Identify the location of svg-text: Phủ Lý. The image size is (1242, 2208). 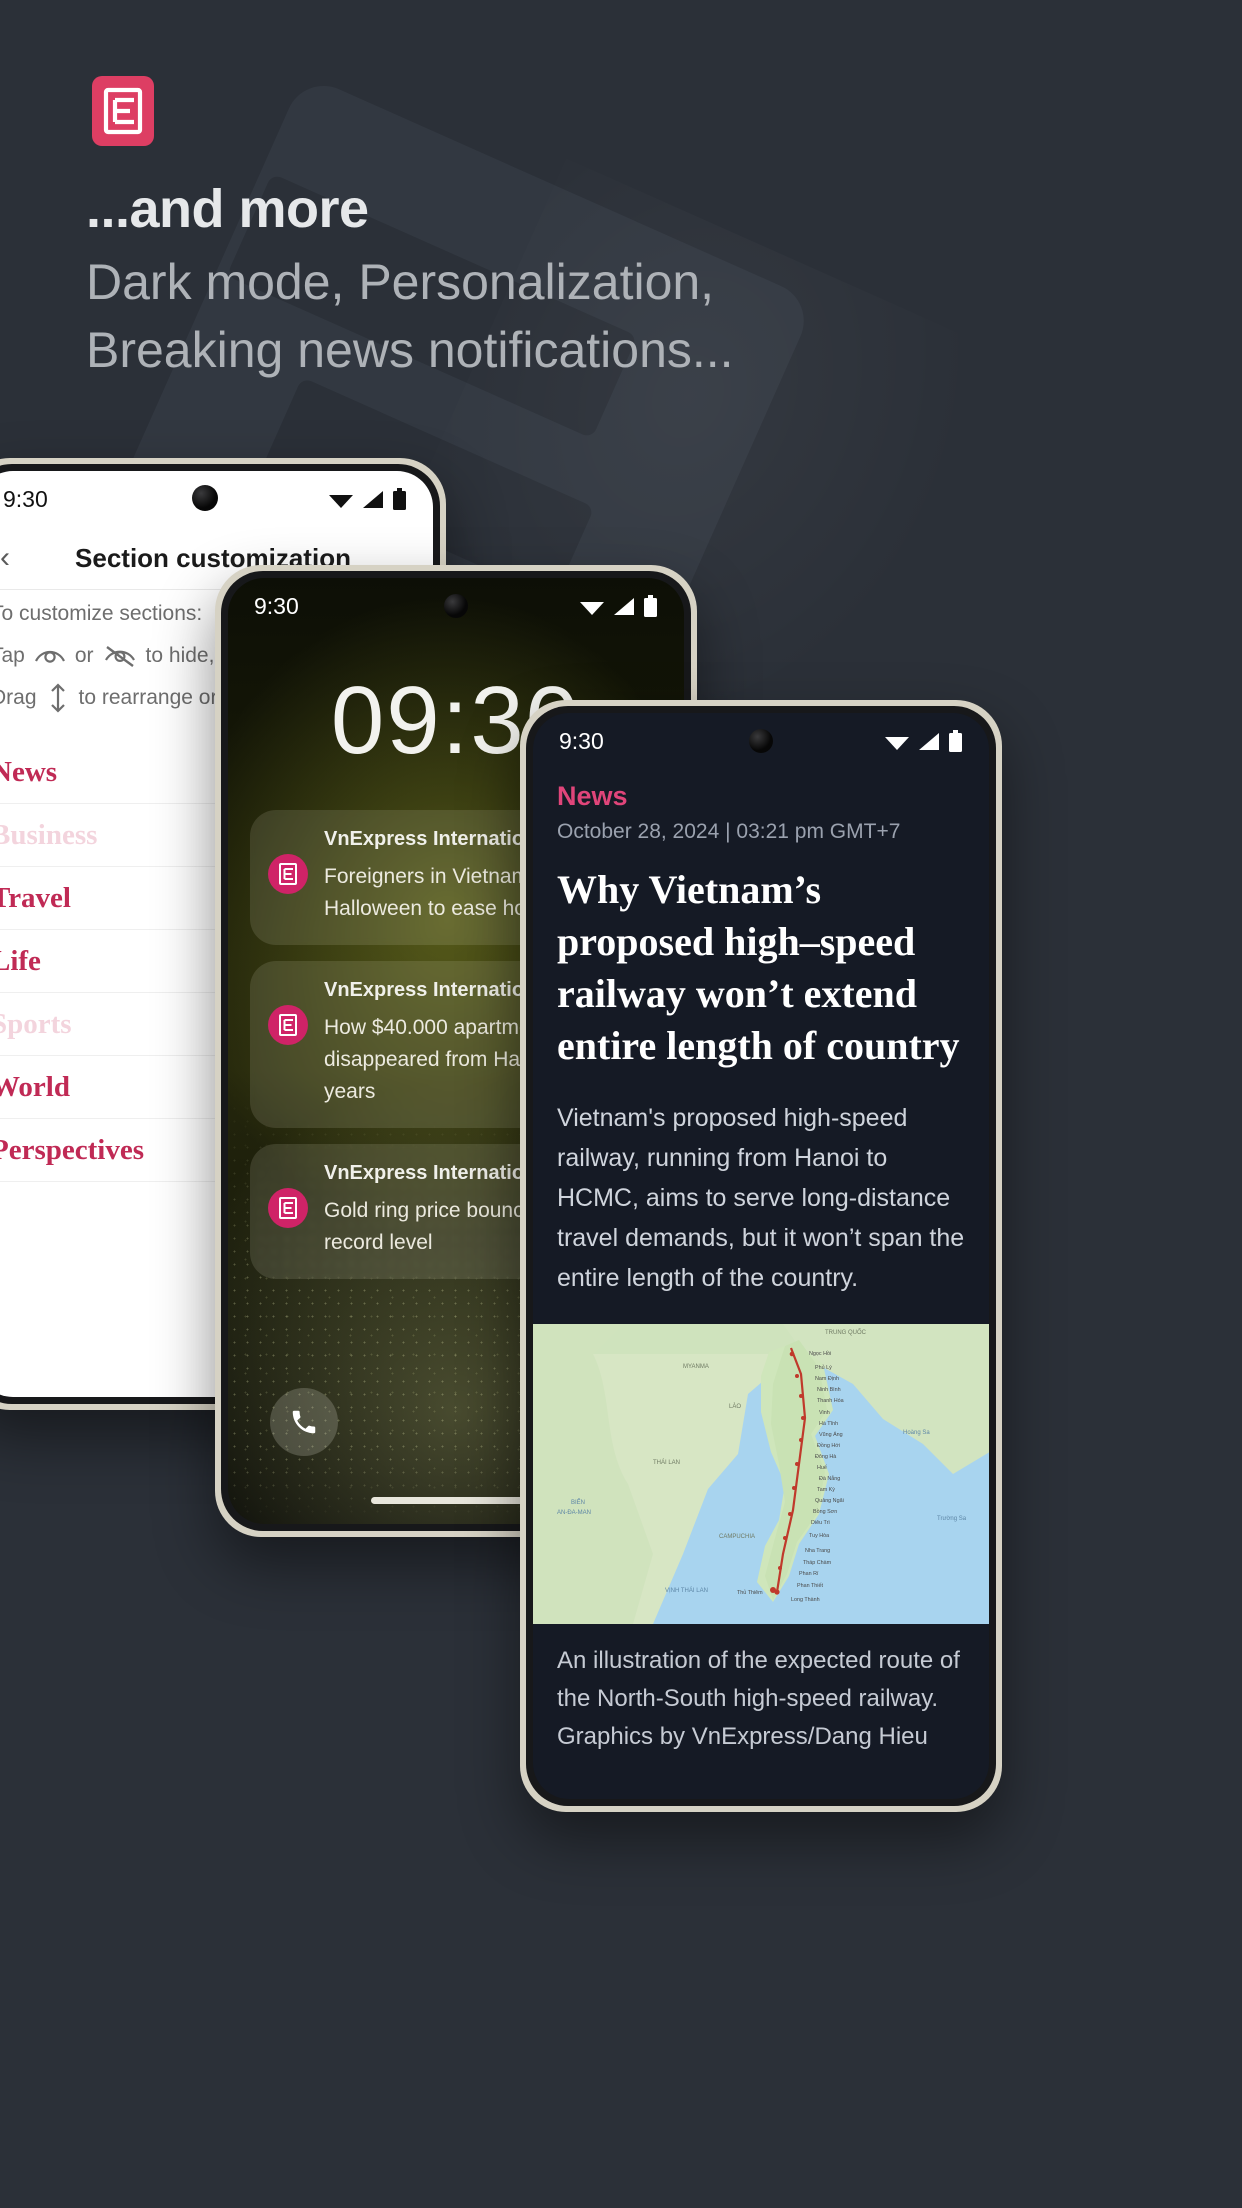
(823, 1367).